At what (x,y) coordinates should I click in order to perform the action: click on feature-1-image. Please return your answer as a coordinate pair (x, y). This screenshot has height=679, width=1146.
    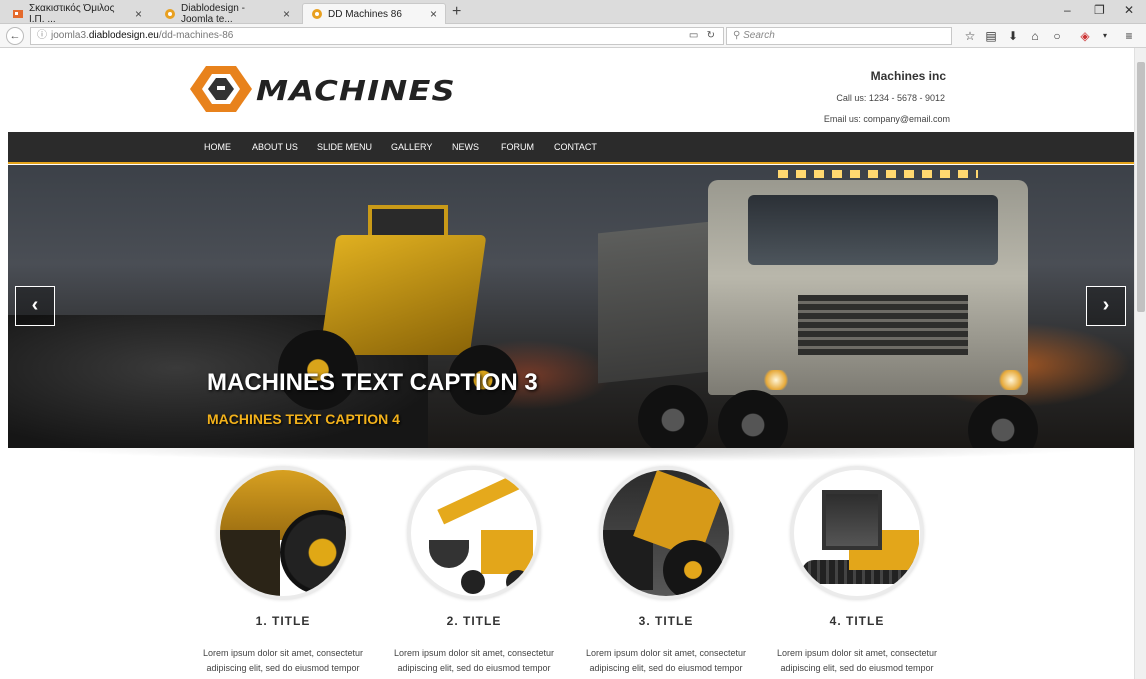
    Looking at the image, I should click on (283, 533).